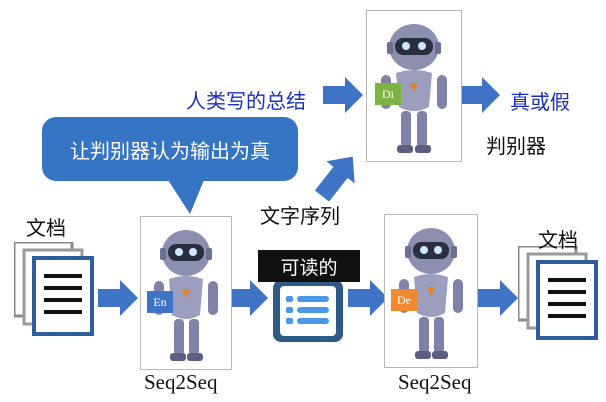 This screenshot has width=606, height=402. Describe the element at coordinates (248, 298) in the screenshot. I see `arrow-encoder-to-readable` at that location.